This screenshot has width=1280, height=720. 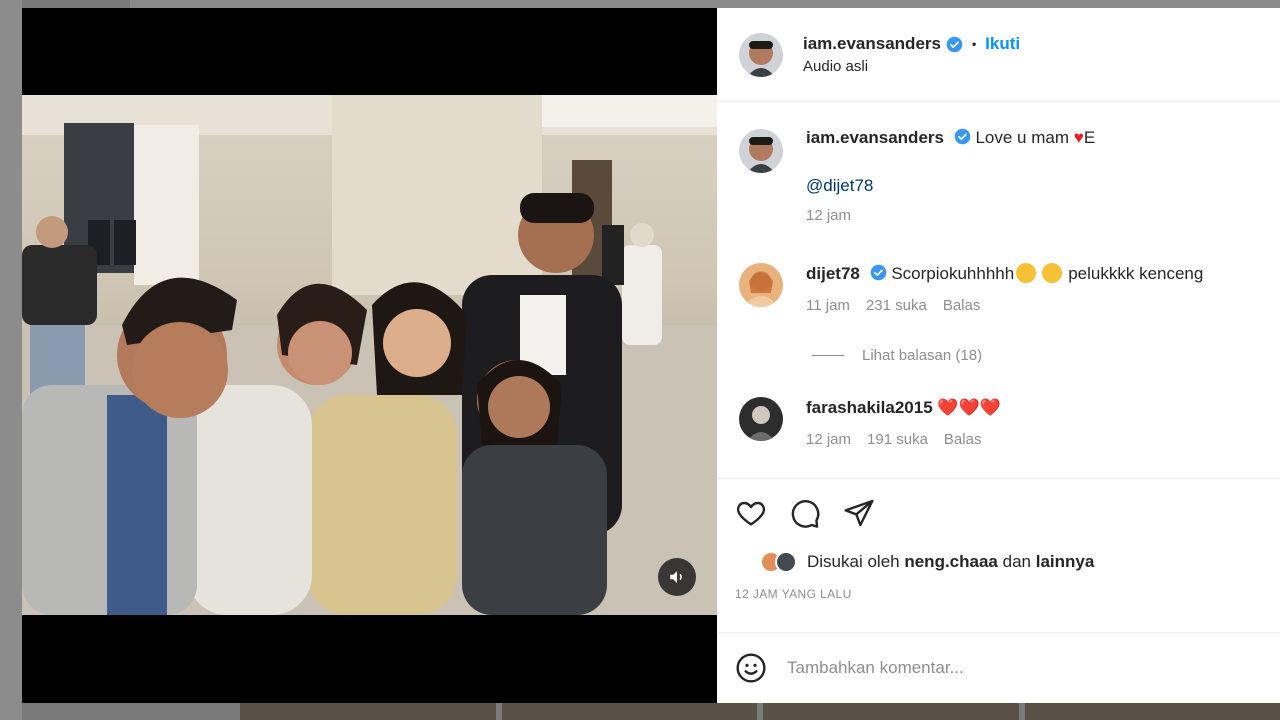 I want to click on backdrop-feed-left, so click(x=11, y=360).